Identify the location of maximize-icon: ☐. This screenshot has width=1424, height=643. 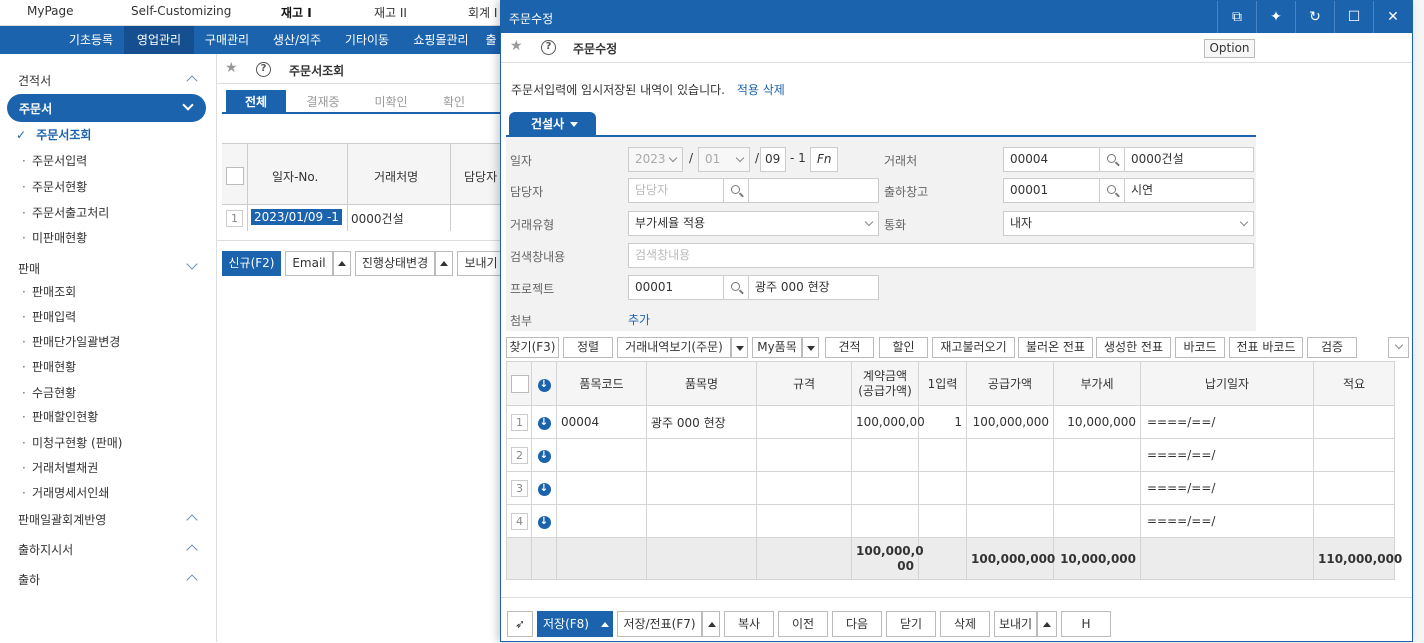
(1353, 17).